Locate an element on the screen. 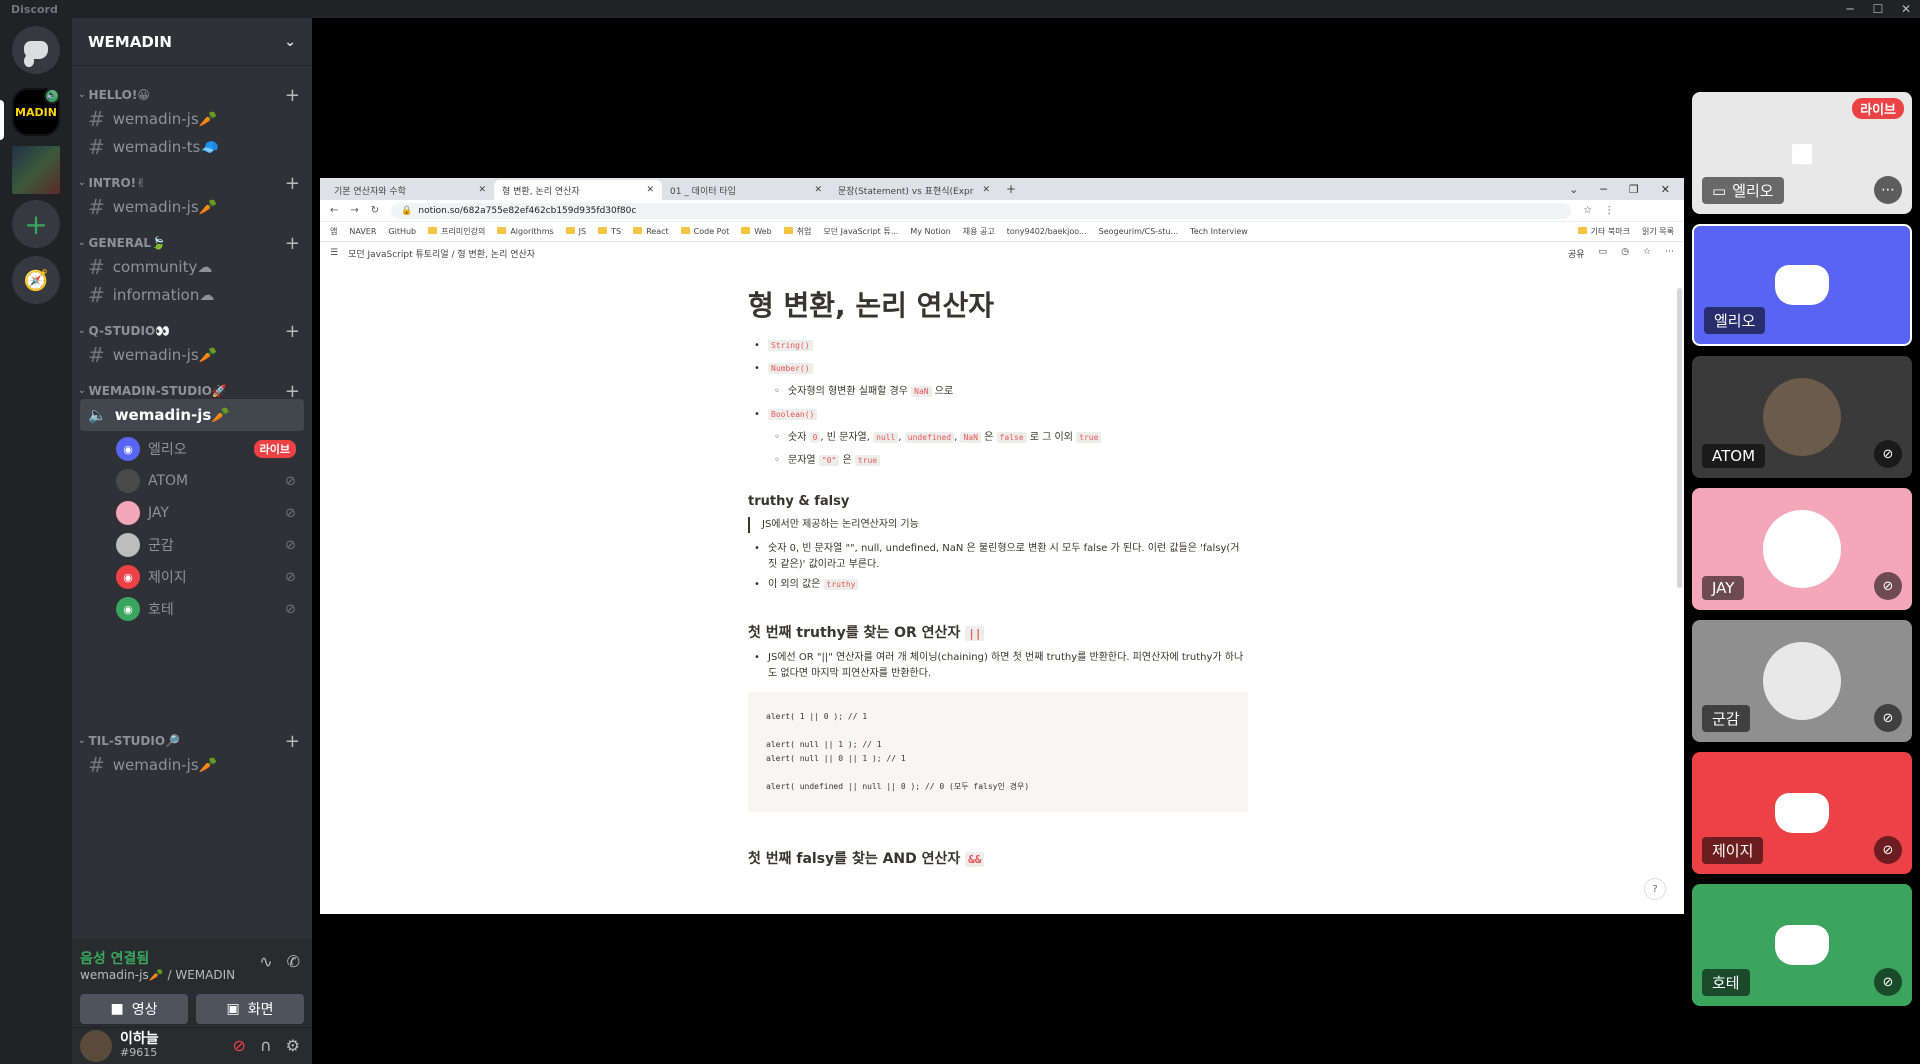  category-hello: ⌄ HELLO!😀 + is located at coordinates (192, 95).